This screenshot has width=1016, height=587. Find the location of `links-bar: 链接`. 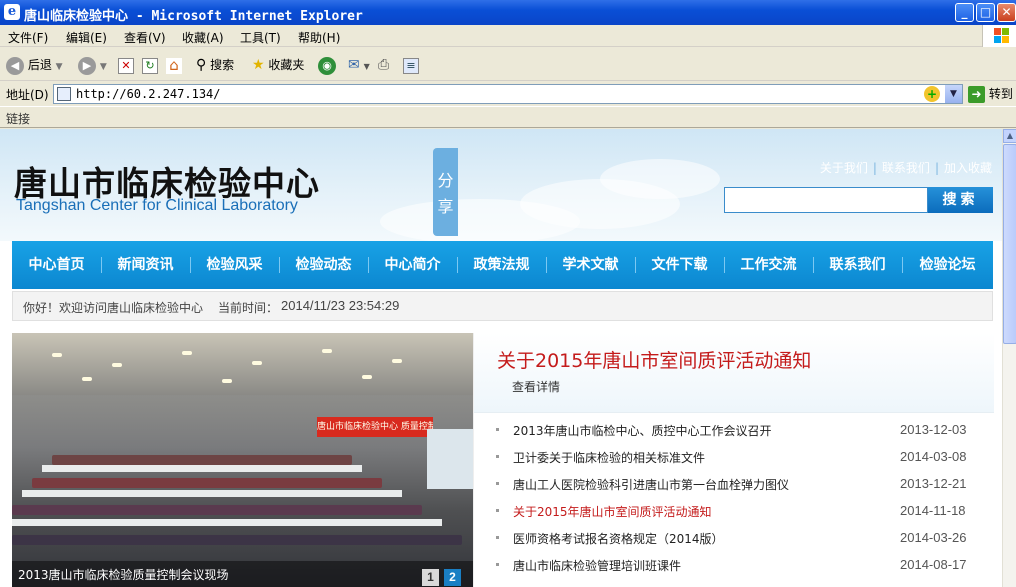

links-bar: 链接 is located at coordinates (508, 117).